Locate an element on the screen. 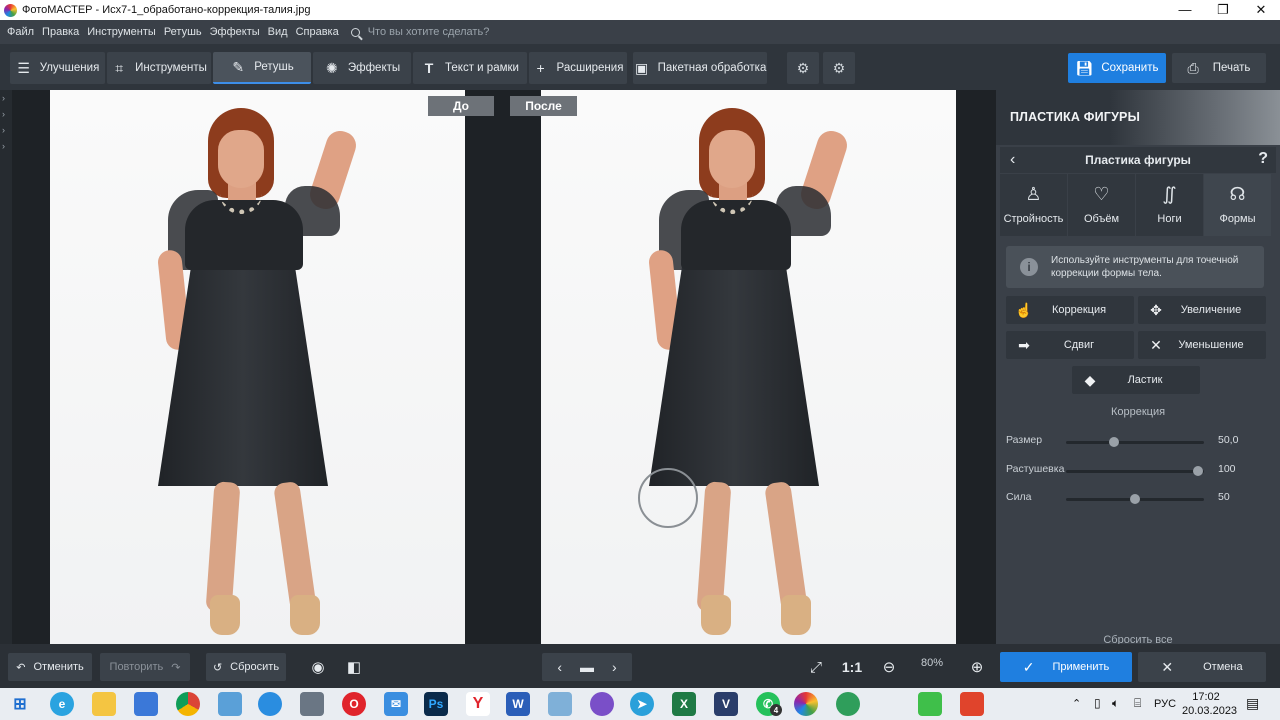 This screenshot has height=720, width=1280. folder-icon: ▬ is located at coordinates (587, 667).